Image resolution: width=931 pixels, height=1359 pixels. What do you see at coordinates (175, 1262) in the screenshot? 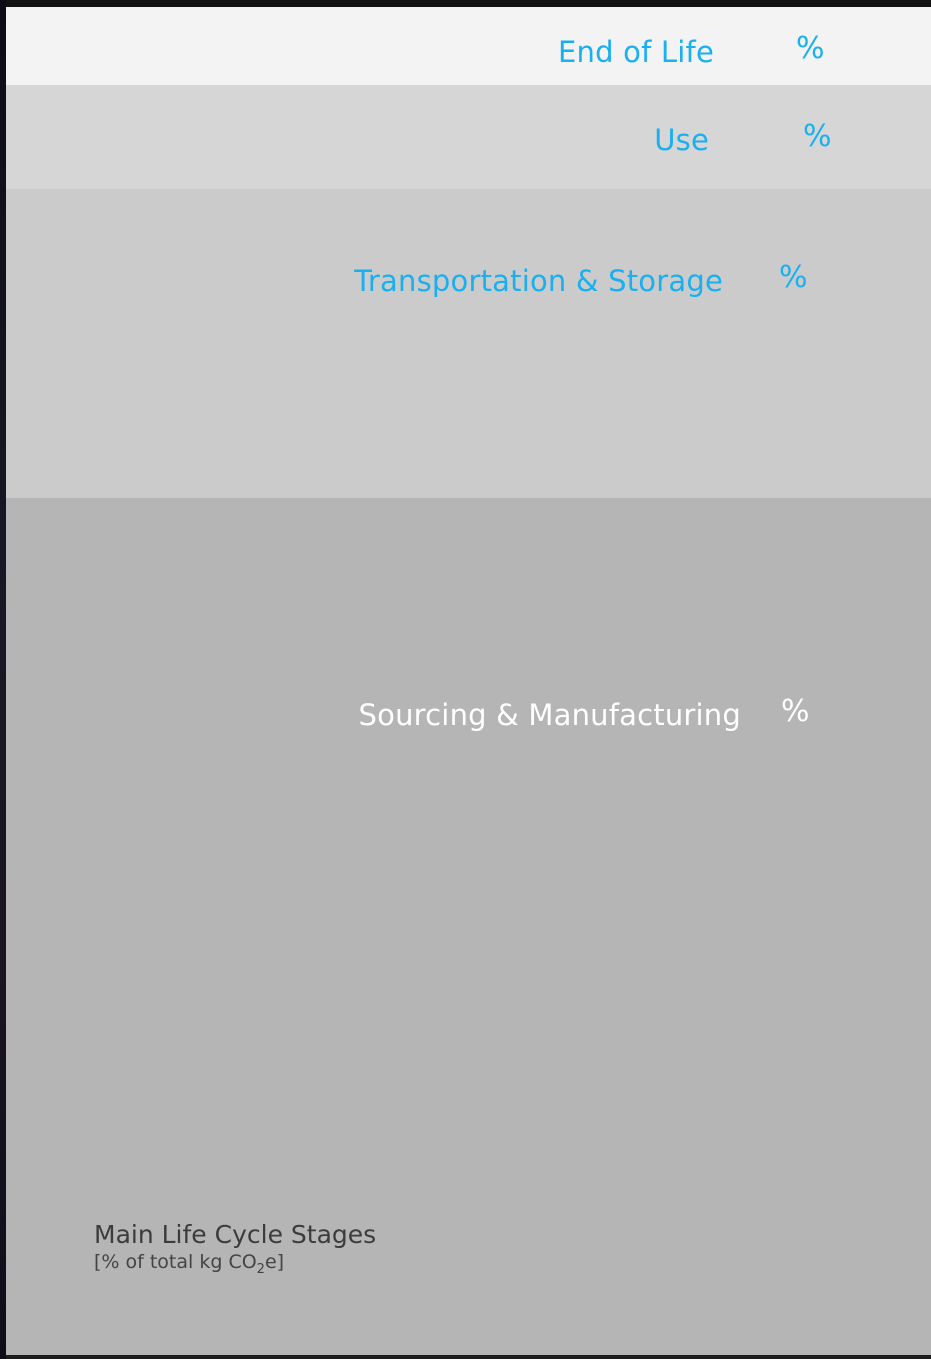
I see `subtitle-text: [% of total kg CO` at bounding box center [175, 1262].